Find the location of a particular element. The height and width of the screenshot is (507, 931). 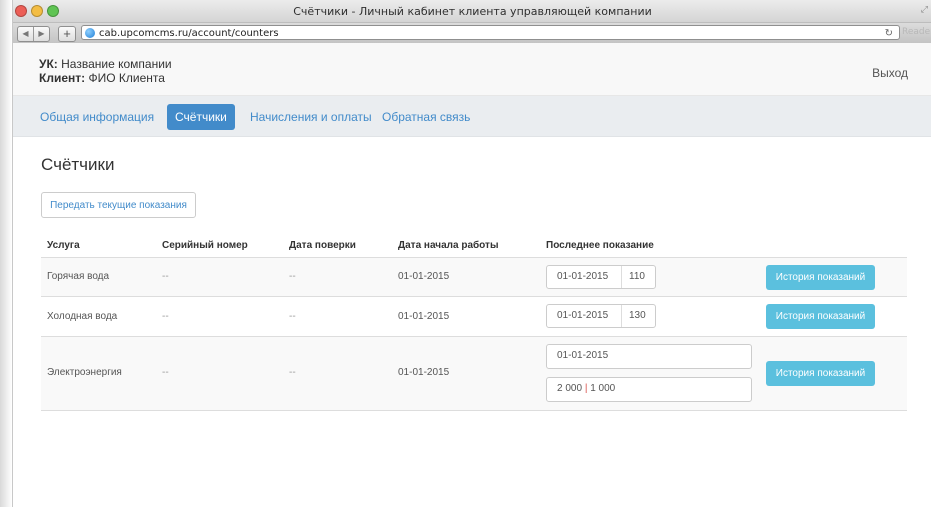

service-name: Горячая вода is located at coordinates (78, 276).